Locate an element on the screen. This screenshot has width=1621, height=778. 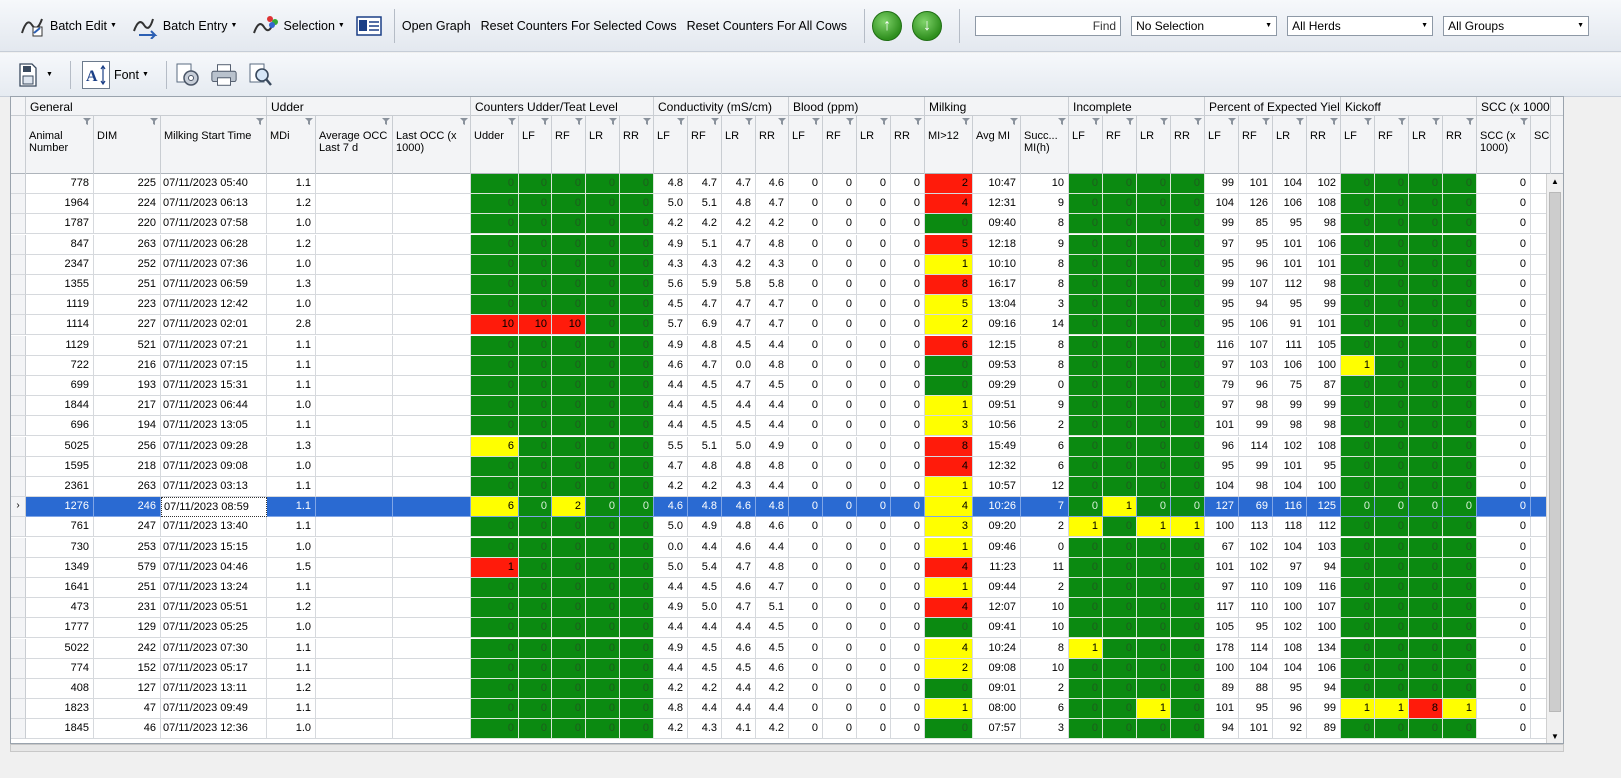
table-cell: 4.5 is located at coordinates (739, 668).